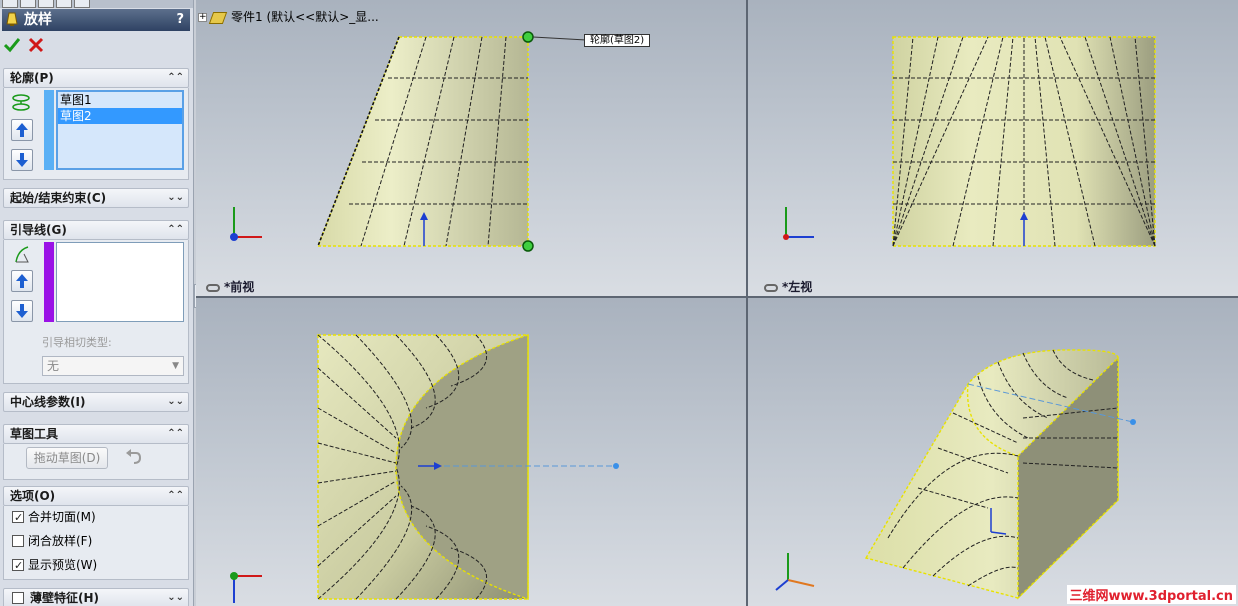 This screenshot has width=1238, height=606. What do you see at coordinates (21, 102) in the screenshot?
I see `profile-icon` at bounding box center [21, 102].